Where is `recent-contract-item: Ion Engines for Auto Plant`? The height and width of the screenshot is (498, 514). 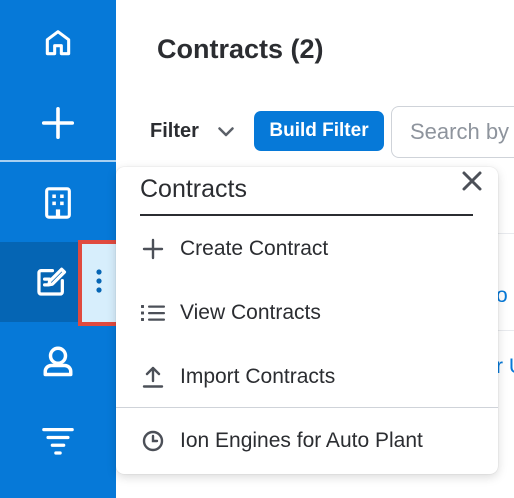
recent-contract-item: Ion Engines for Auto Plant is located at coordinates (307, 441).